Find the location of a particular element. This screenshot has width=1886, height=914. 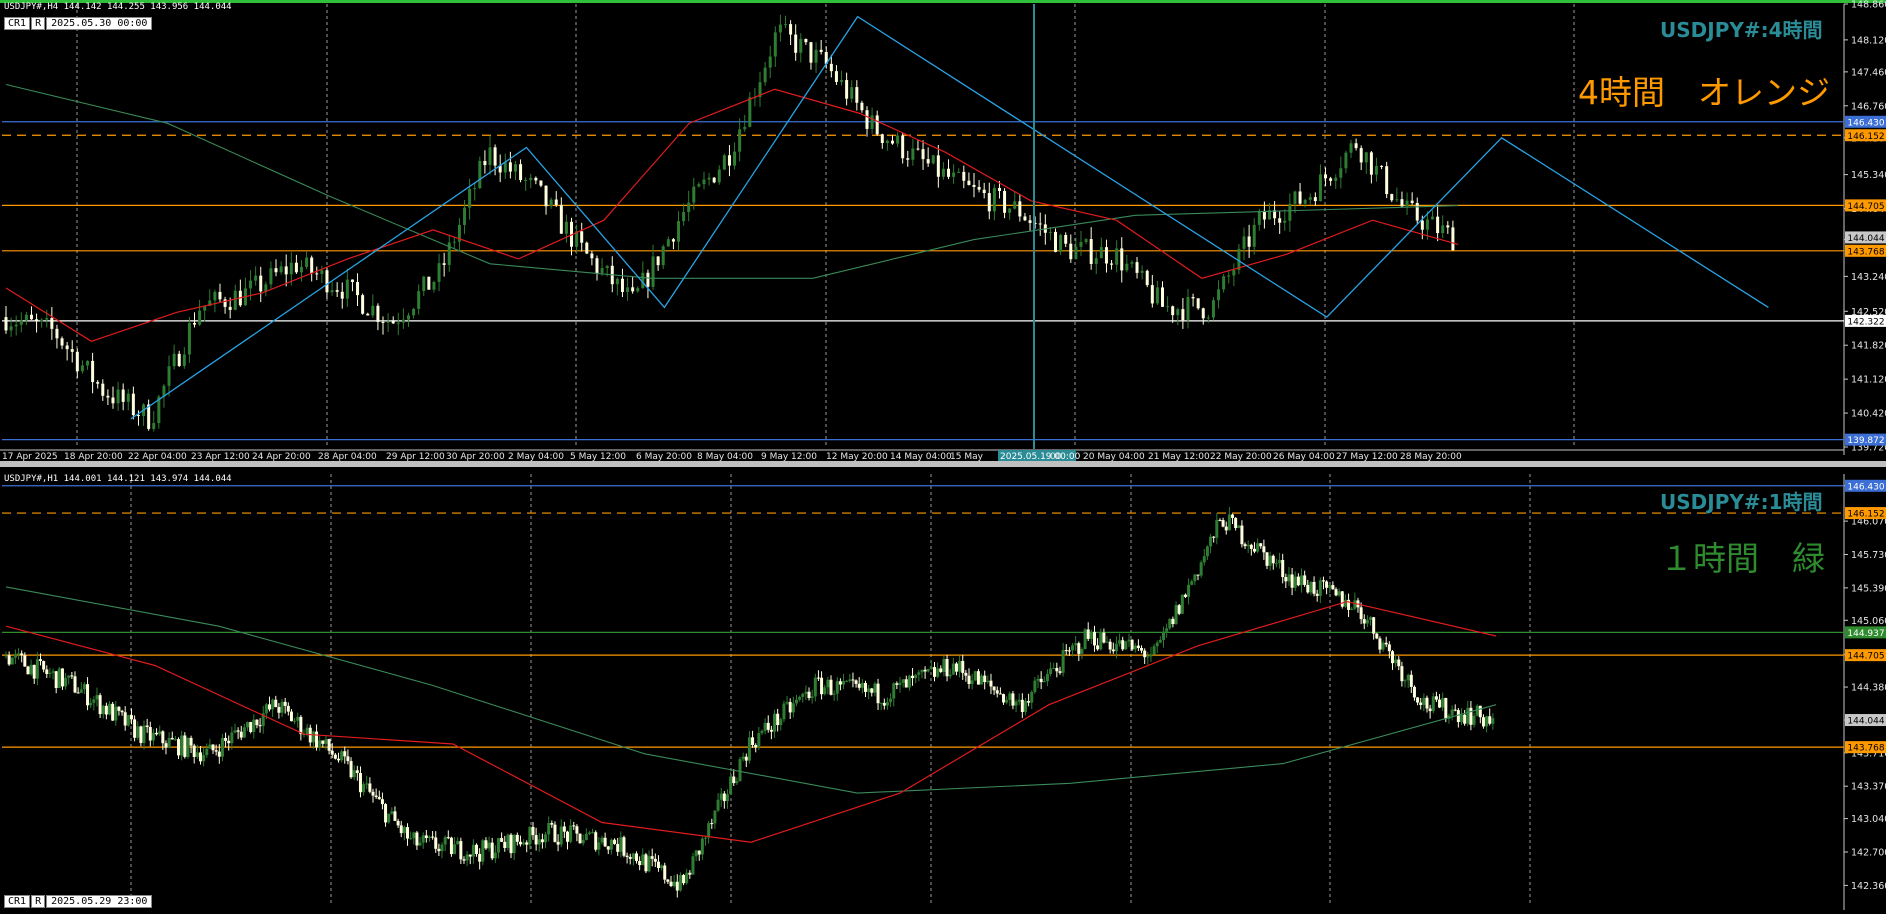

pane-separator is located at coordinates (943, 464).